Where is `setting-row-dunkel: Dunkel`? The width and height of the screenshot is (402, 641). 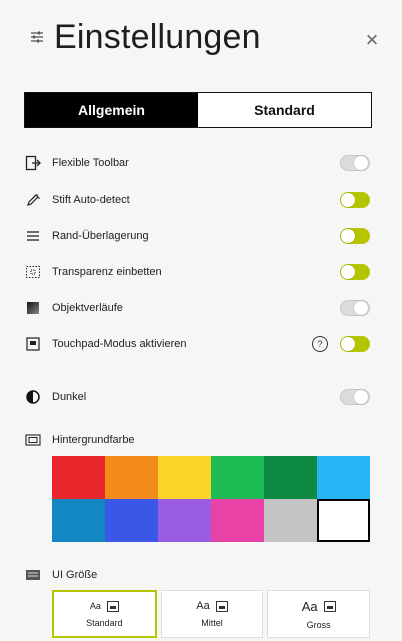
setting-row-dunkel: Dunkel is located at coordinates (197, 397).